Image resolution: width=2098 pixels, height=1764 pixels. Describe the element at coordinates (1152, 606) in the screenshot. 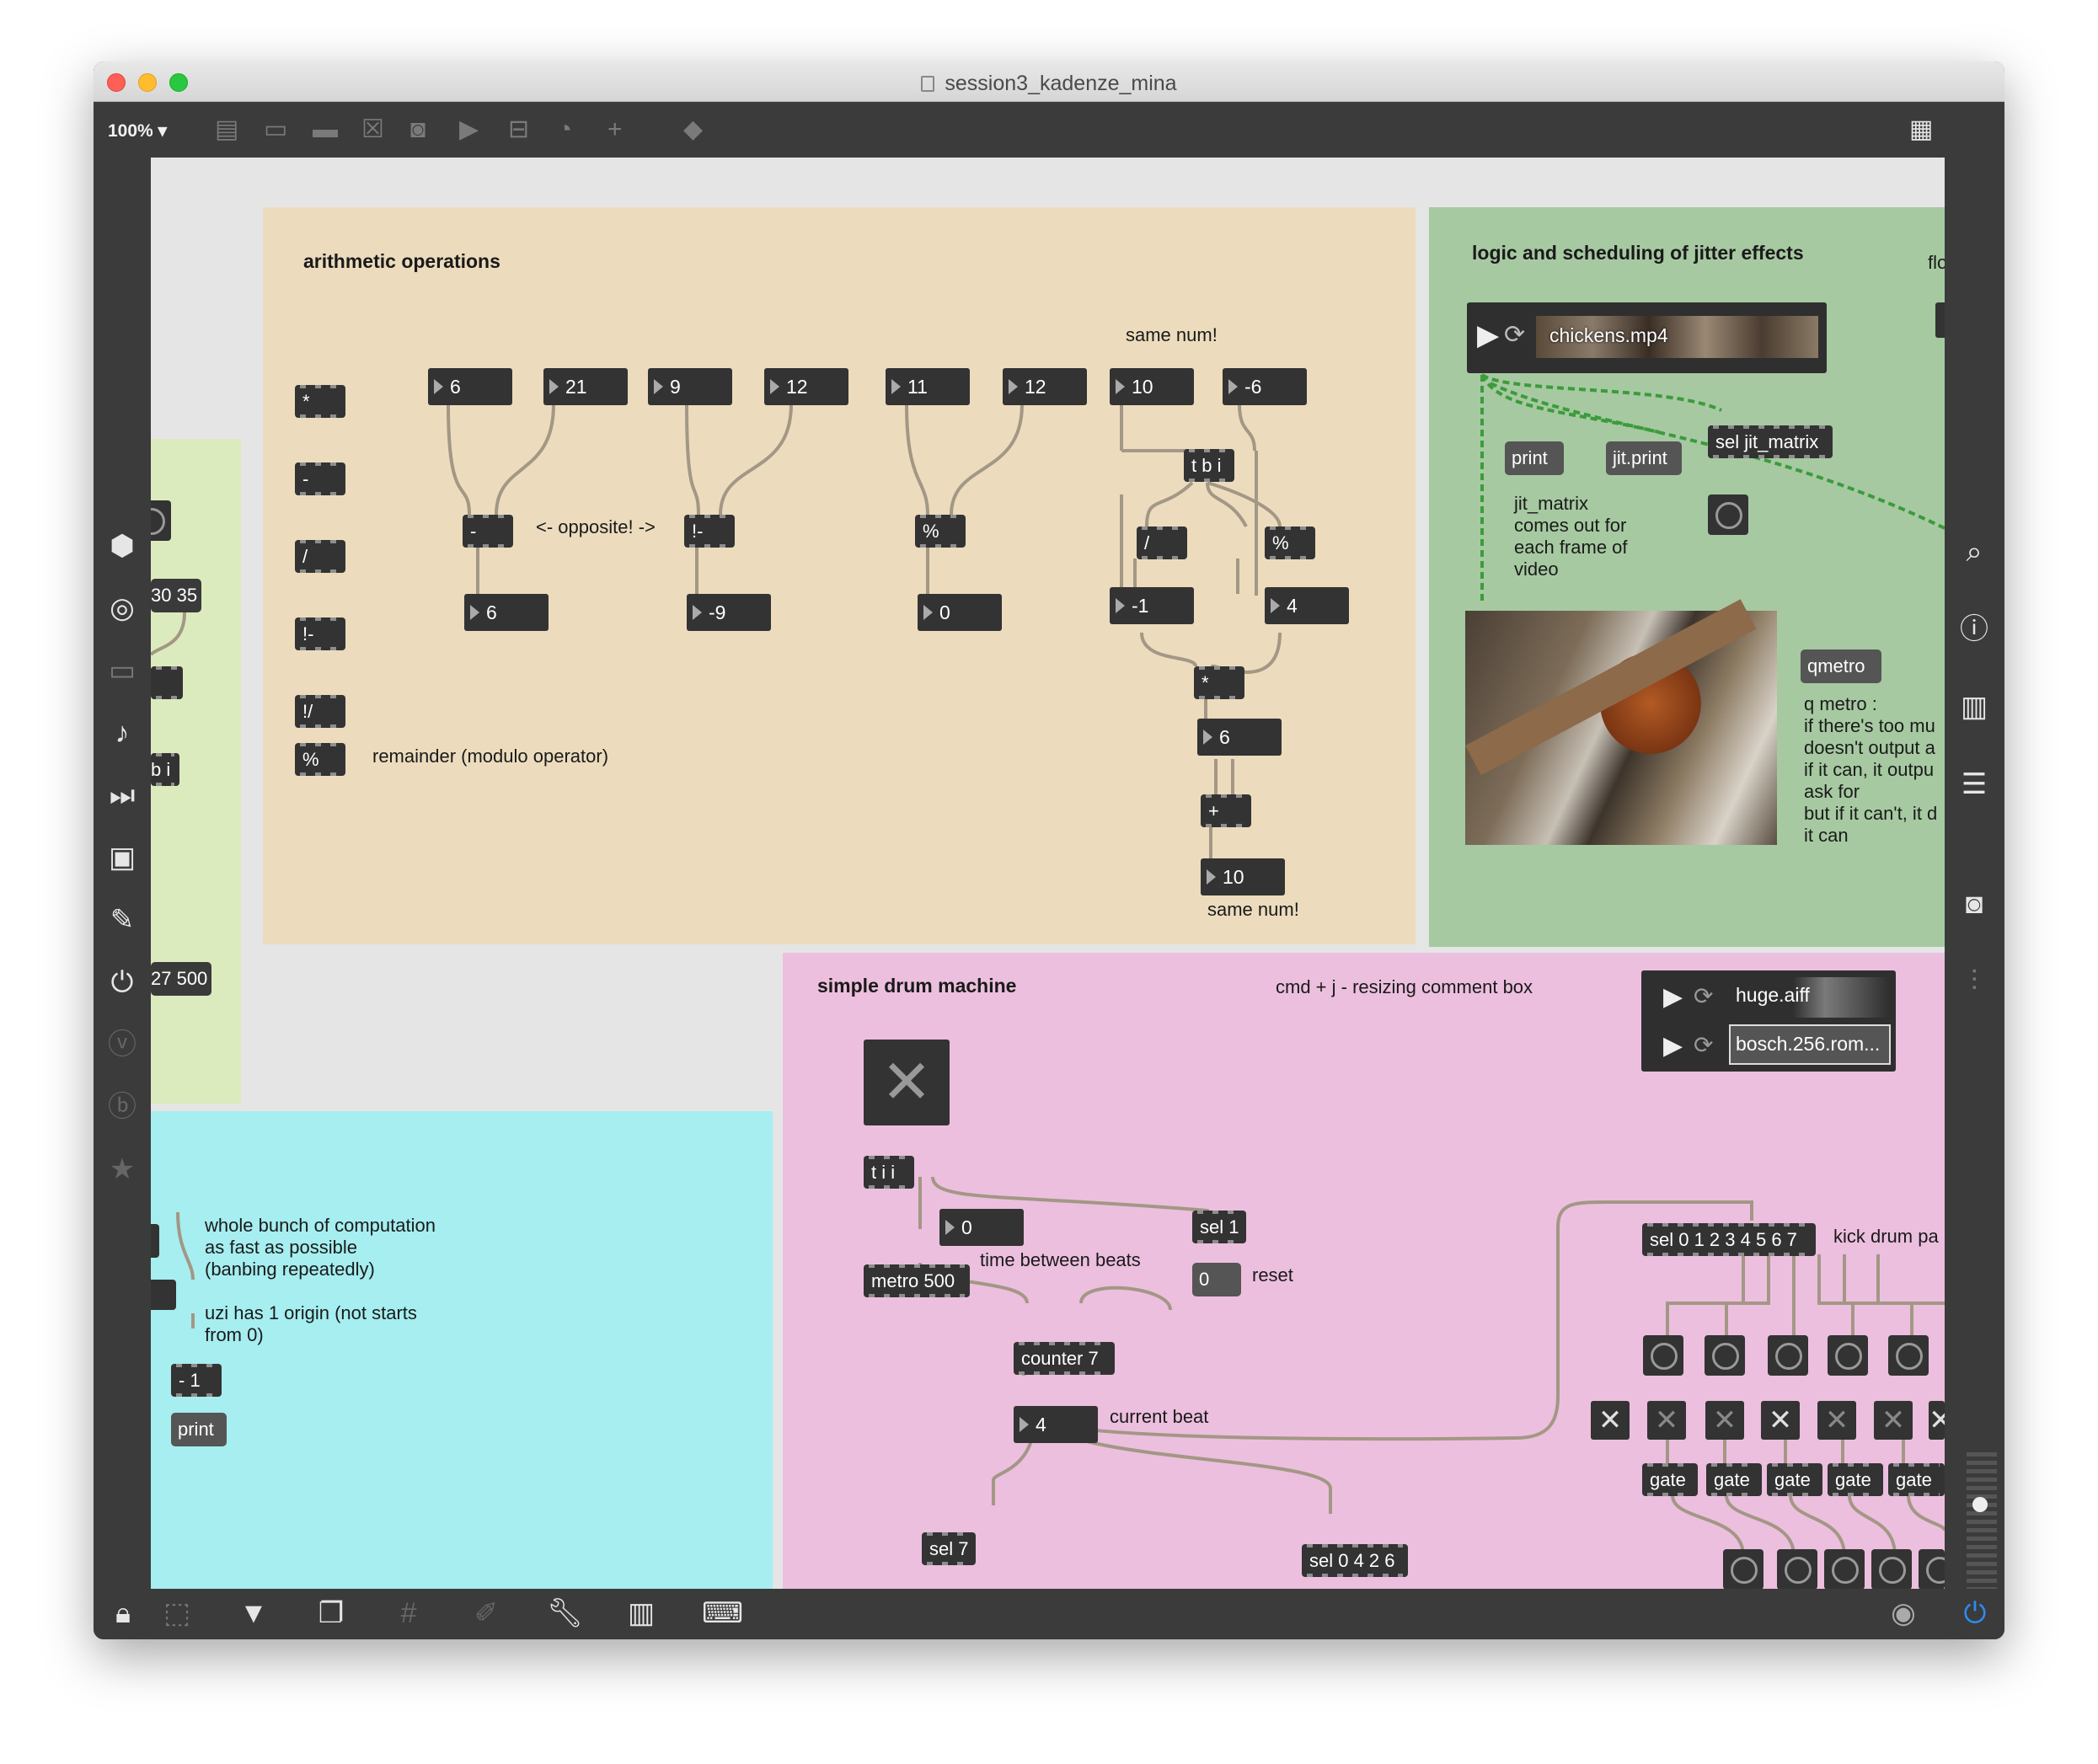

I see `divide-result-box: -1` at that location.